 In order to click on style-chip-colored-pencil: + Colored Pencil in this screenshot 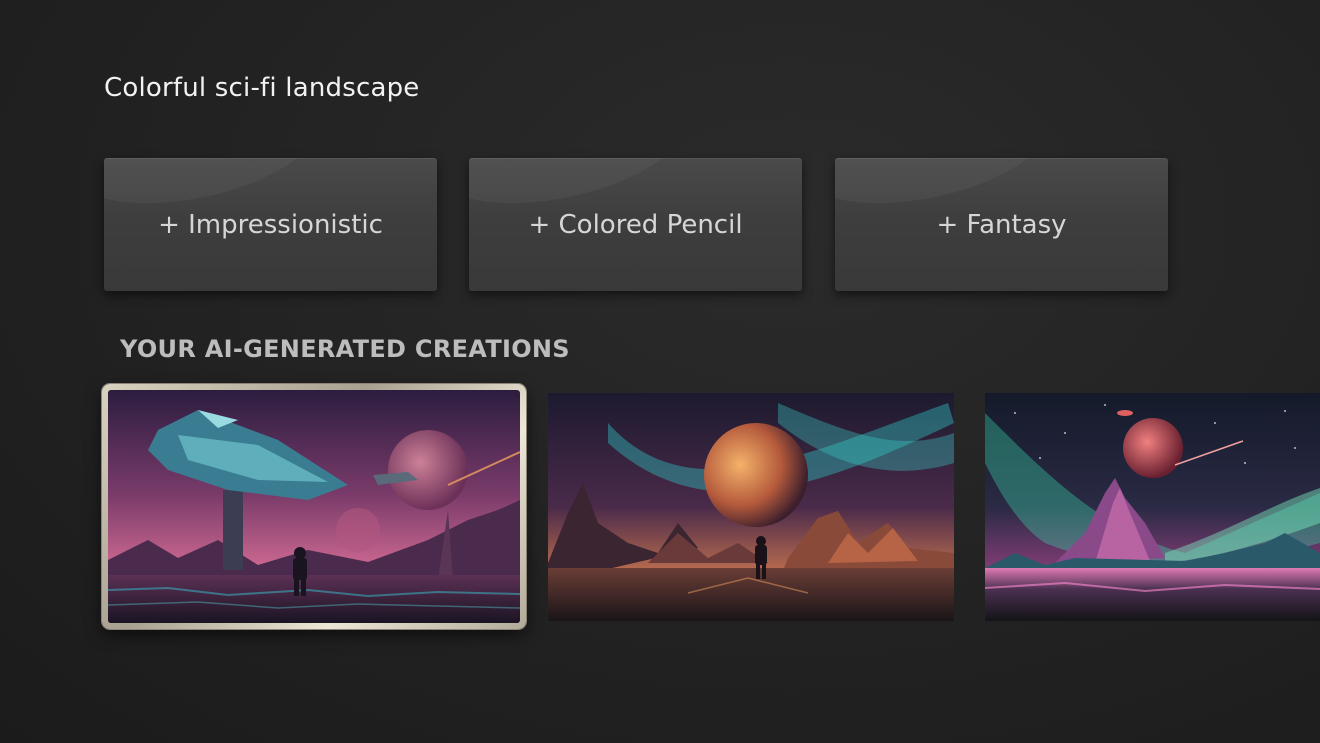, I will do `click(635, 224)`.